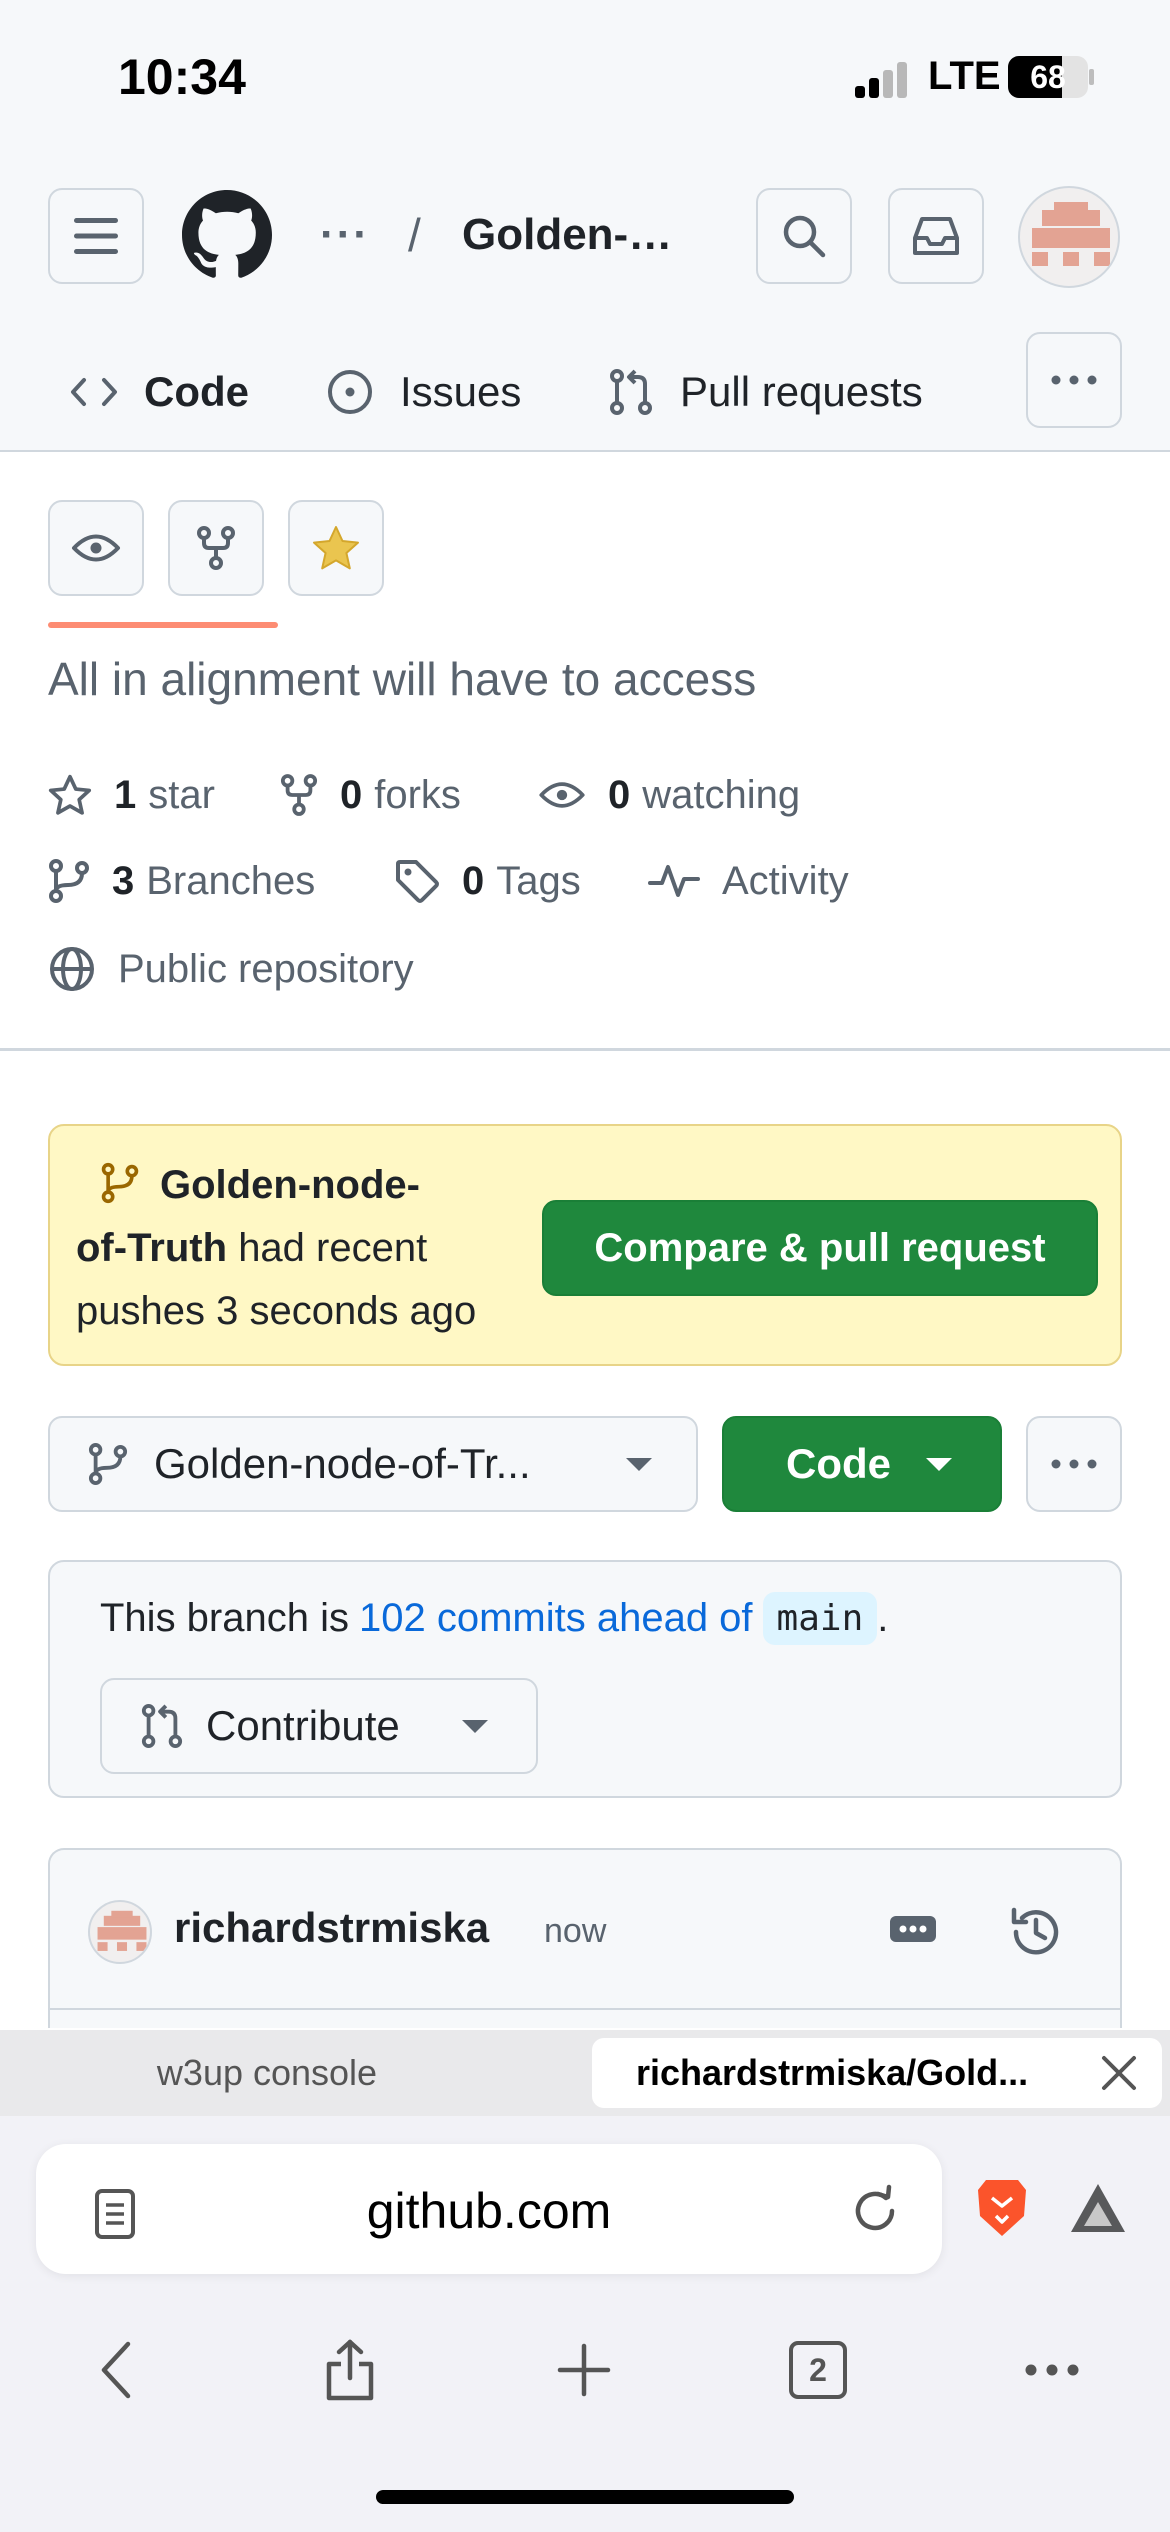 The width and height of the screenshot is (1170, 2532). What do you see at coordinates (116, 2370) in the screenshot?
I see `back-button` at bounding box center [116, 2370].